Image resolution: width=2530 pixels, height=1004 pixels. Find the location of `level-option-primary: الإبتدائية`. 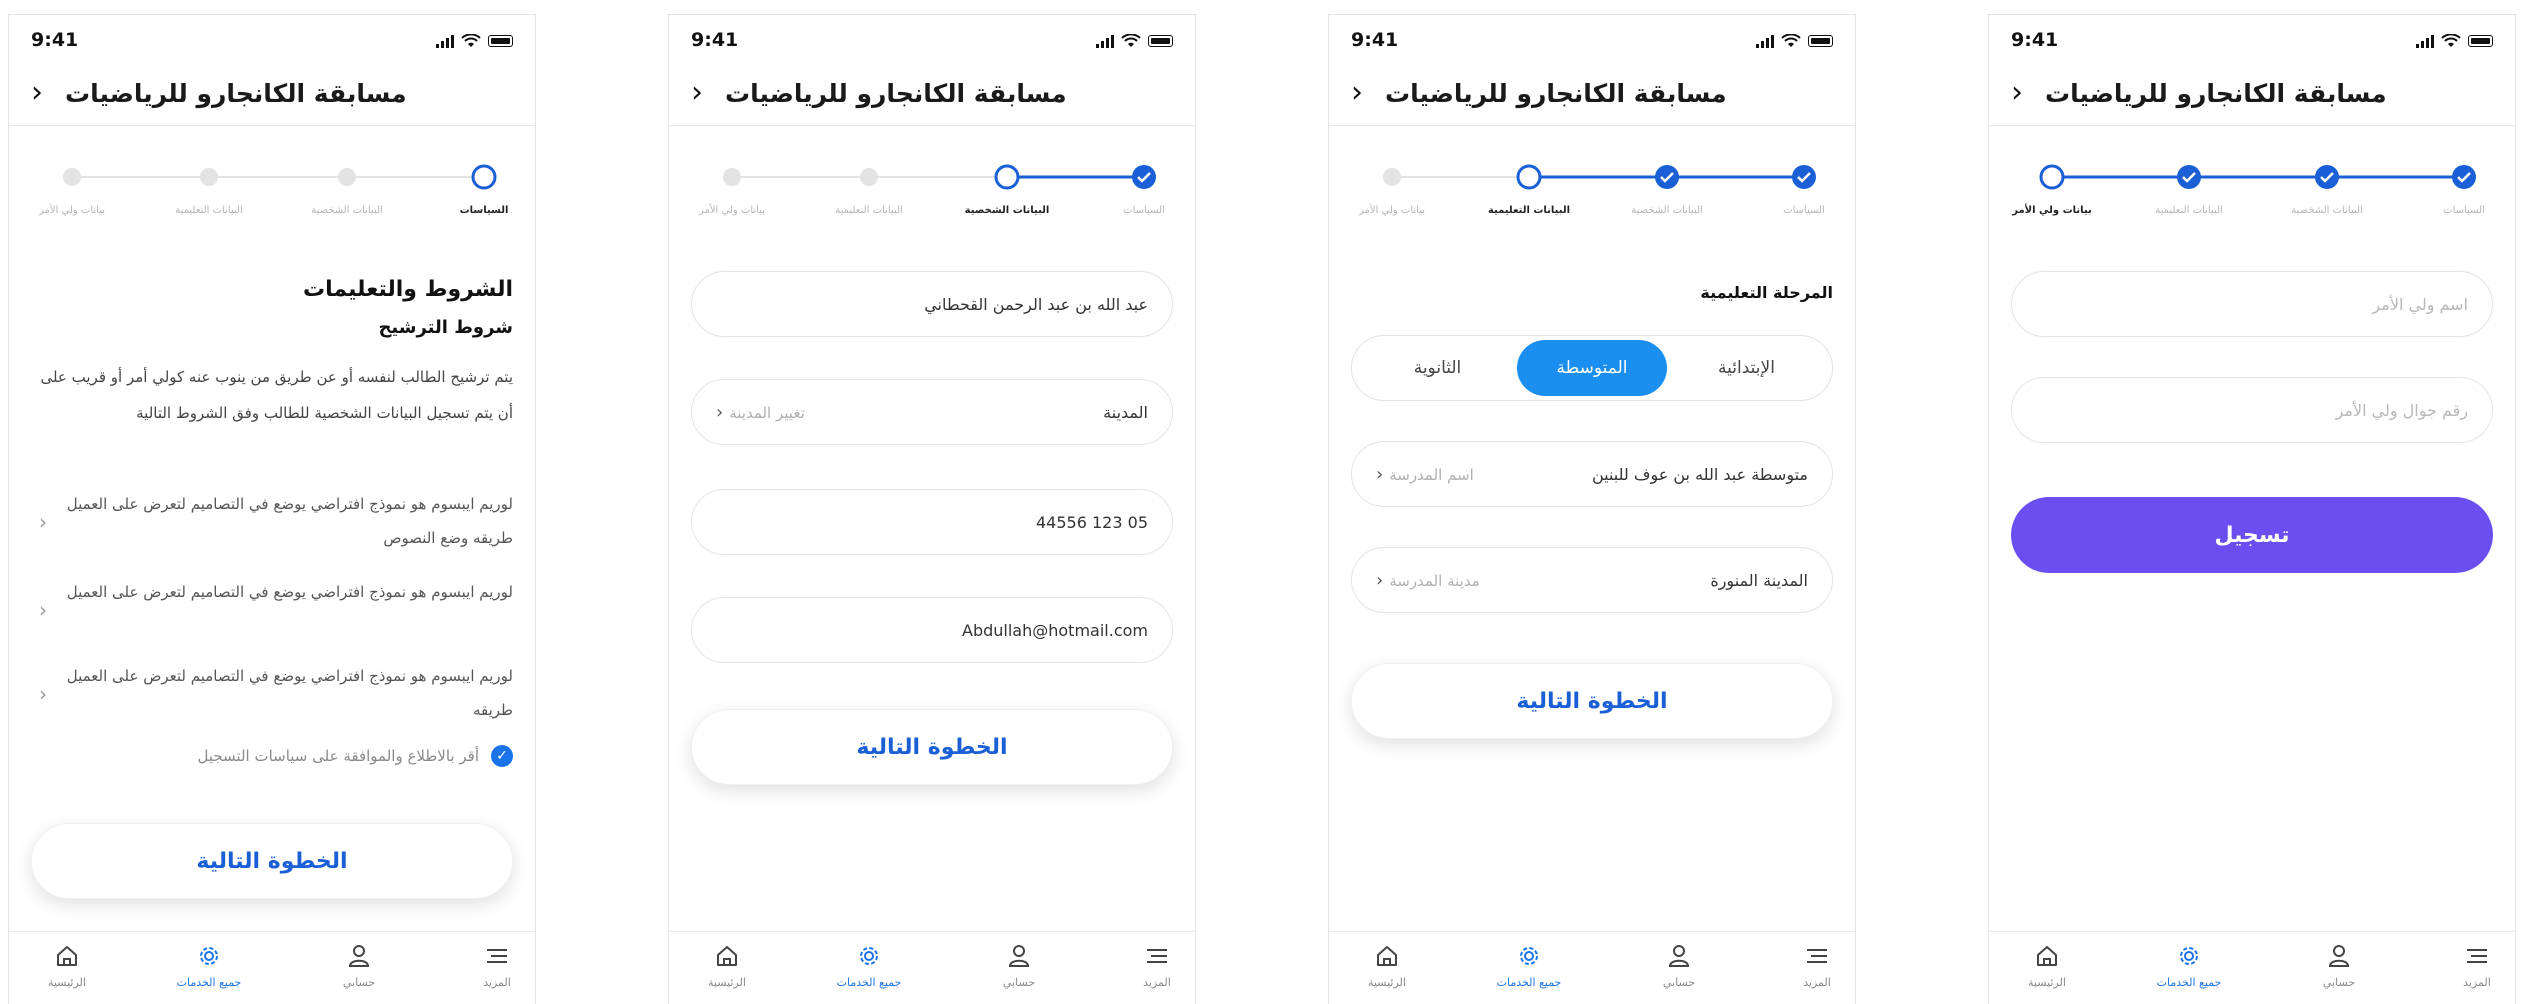

level-option-primary: الإبتدائية is located at coordinates (1746, 368).